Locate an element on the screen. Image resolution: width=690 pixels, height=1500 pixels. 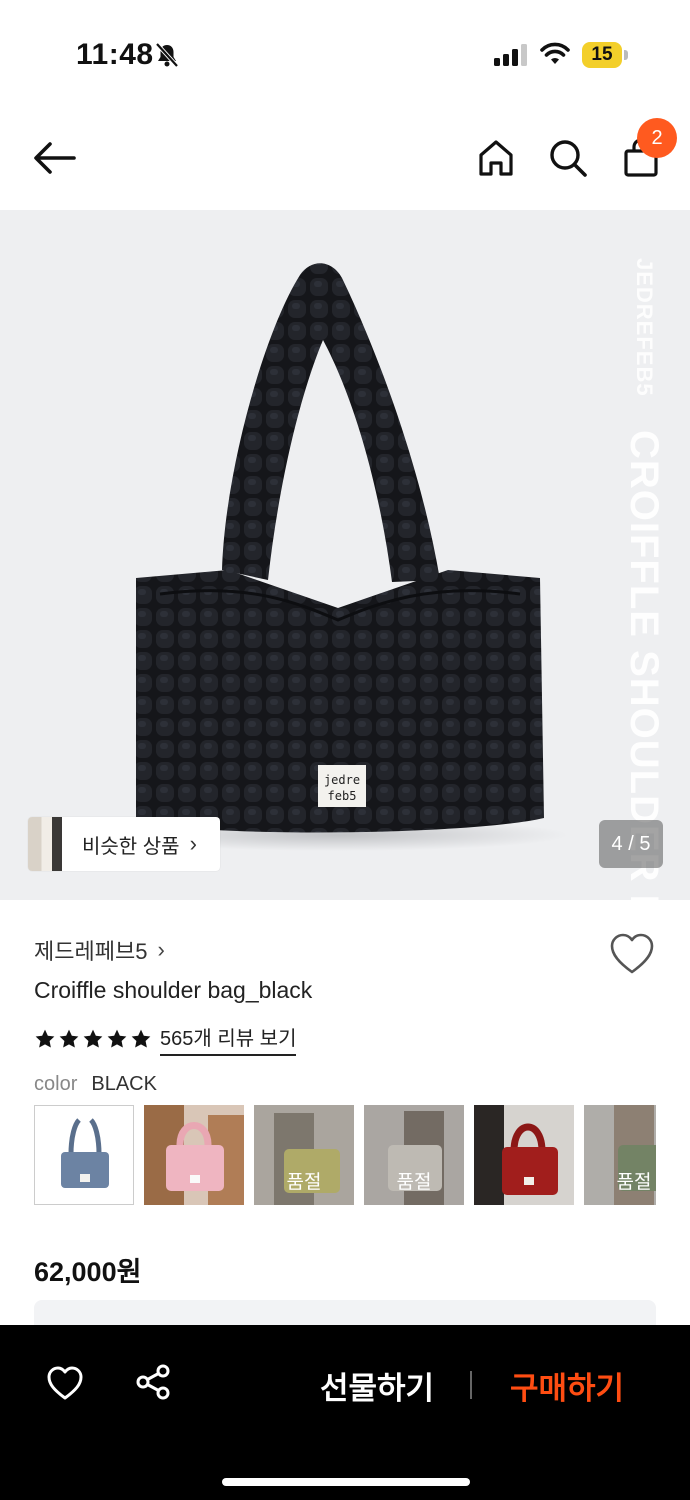
rating-row: 565개 리뷰 보기 is located at coordinates (165, 1039).